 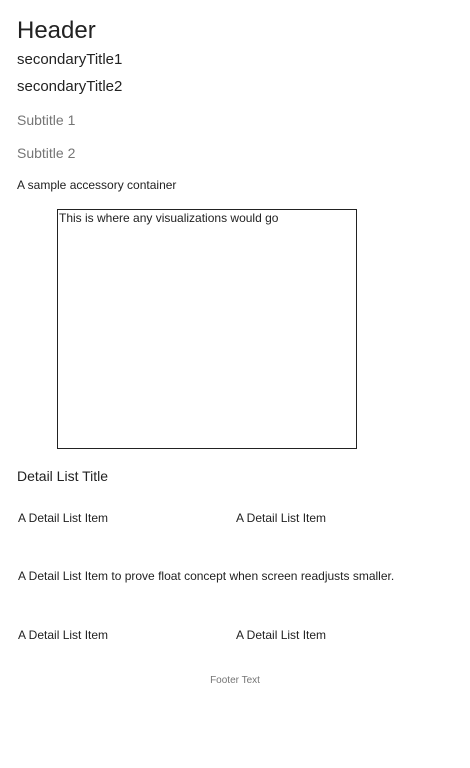 What do you see at coordinates (56, 30) in the screenshot?
I see `page-header: Header` at bounding box center [56, 30].